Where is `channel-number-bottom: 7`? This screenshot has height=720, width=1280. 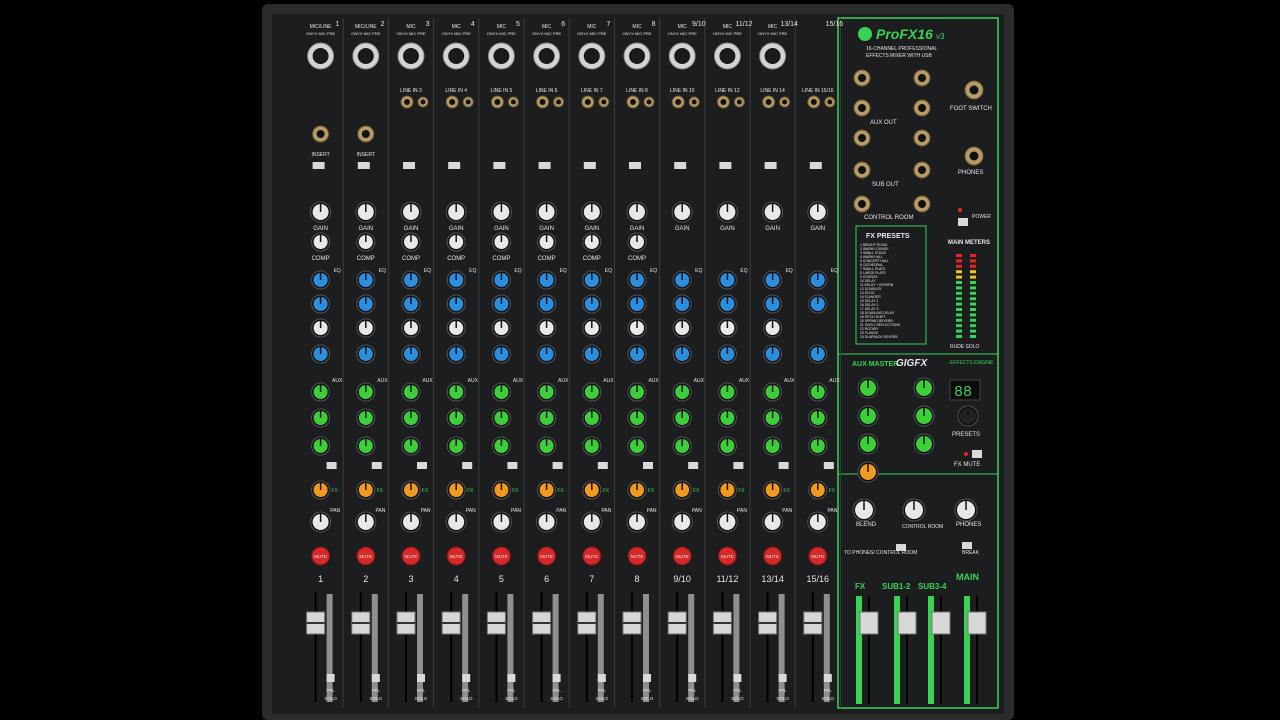 channel-number-bottom: 7 is located at coordinates (591, 579).